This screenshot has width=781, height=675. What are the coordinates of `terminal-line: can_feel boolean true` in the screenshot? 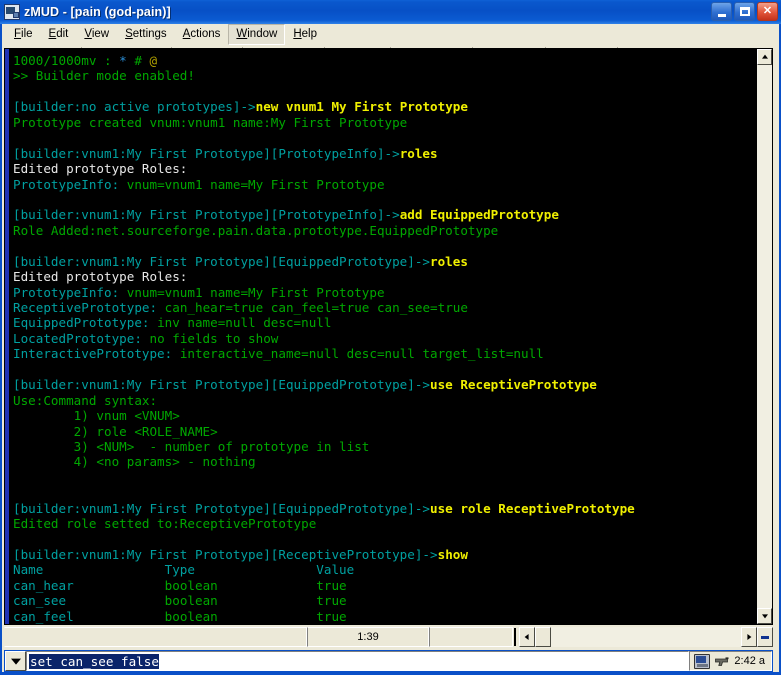 It's located at (384, 616).